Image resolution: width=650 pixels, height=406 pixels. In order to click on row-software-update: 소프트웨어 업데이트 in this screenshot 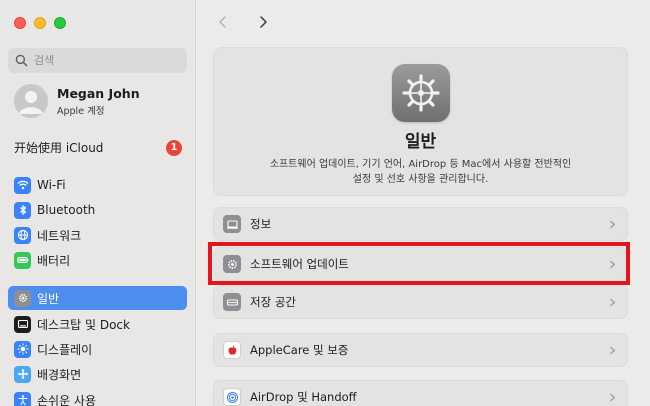, I will do `click(420, 264)`.